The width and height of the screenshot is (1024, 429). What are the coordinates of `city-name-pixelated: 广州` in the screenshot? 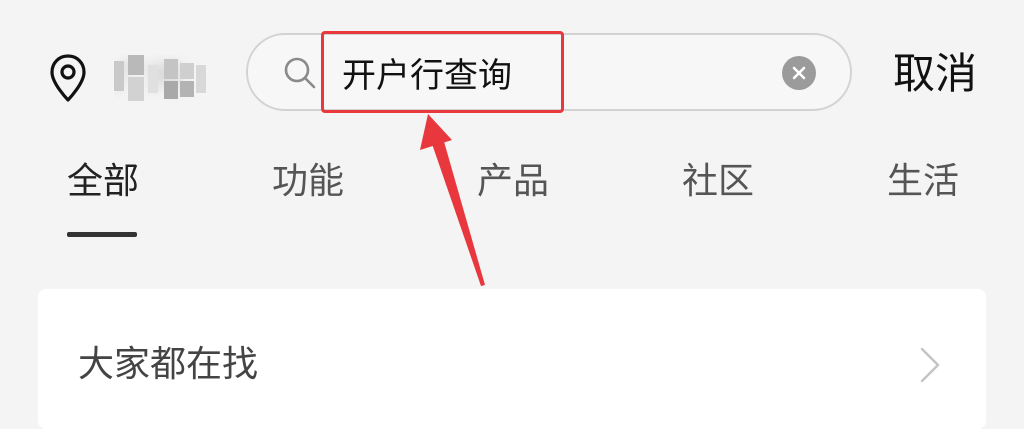 It's located at (160, 78).